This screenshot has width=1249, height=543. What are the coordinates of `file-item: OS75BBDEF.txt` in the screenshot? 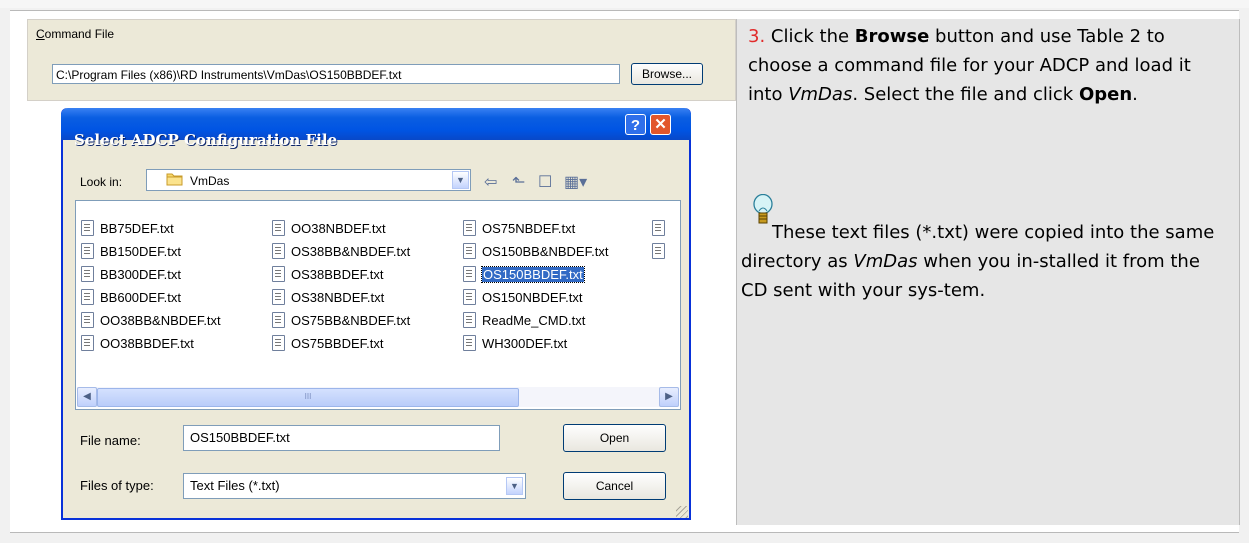 It's located at (327, 344).